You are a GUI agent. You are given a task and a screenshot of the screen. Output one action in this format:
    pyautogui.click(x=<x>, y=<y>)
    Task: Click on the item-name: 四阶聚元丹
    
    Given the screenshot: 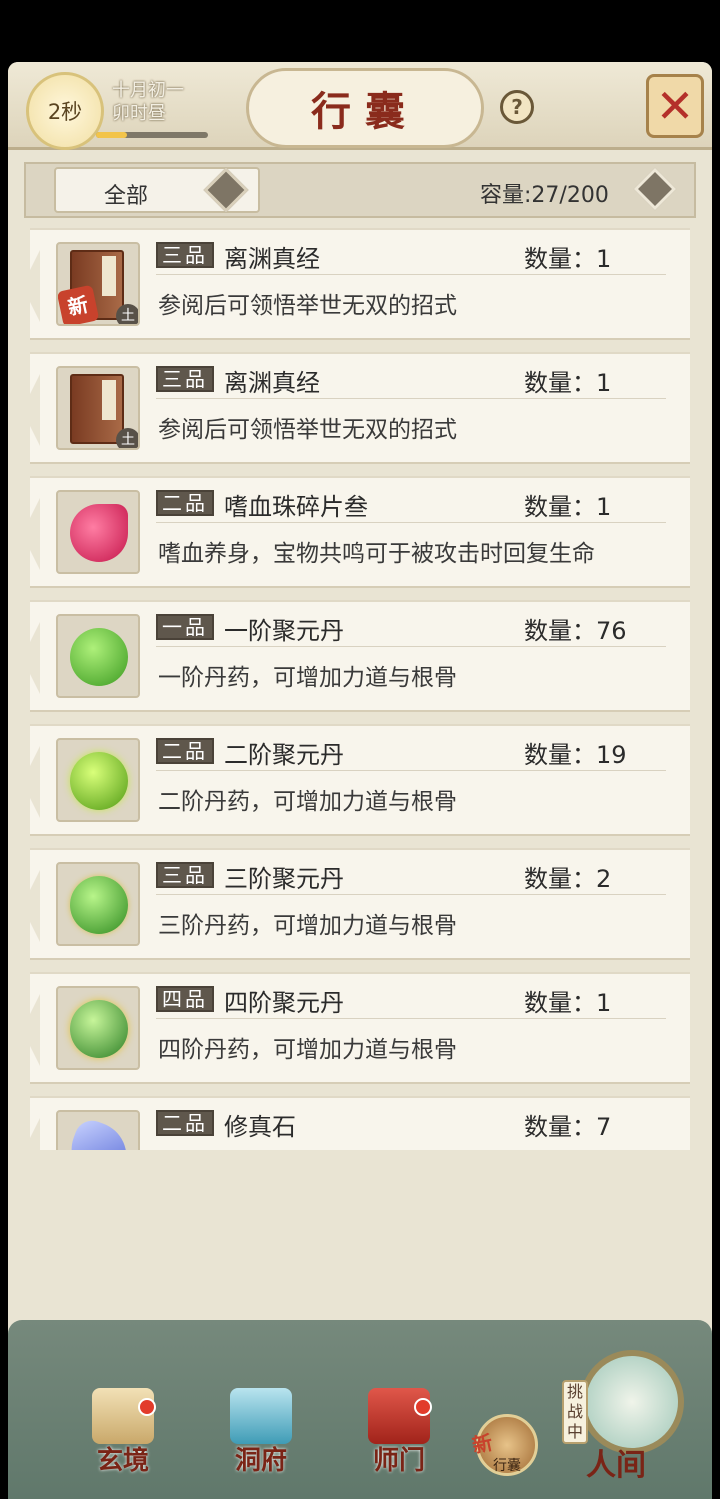 What is the action you would take?
    pyautogui.click(x=284, y=1003)
    